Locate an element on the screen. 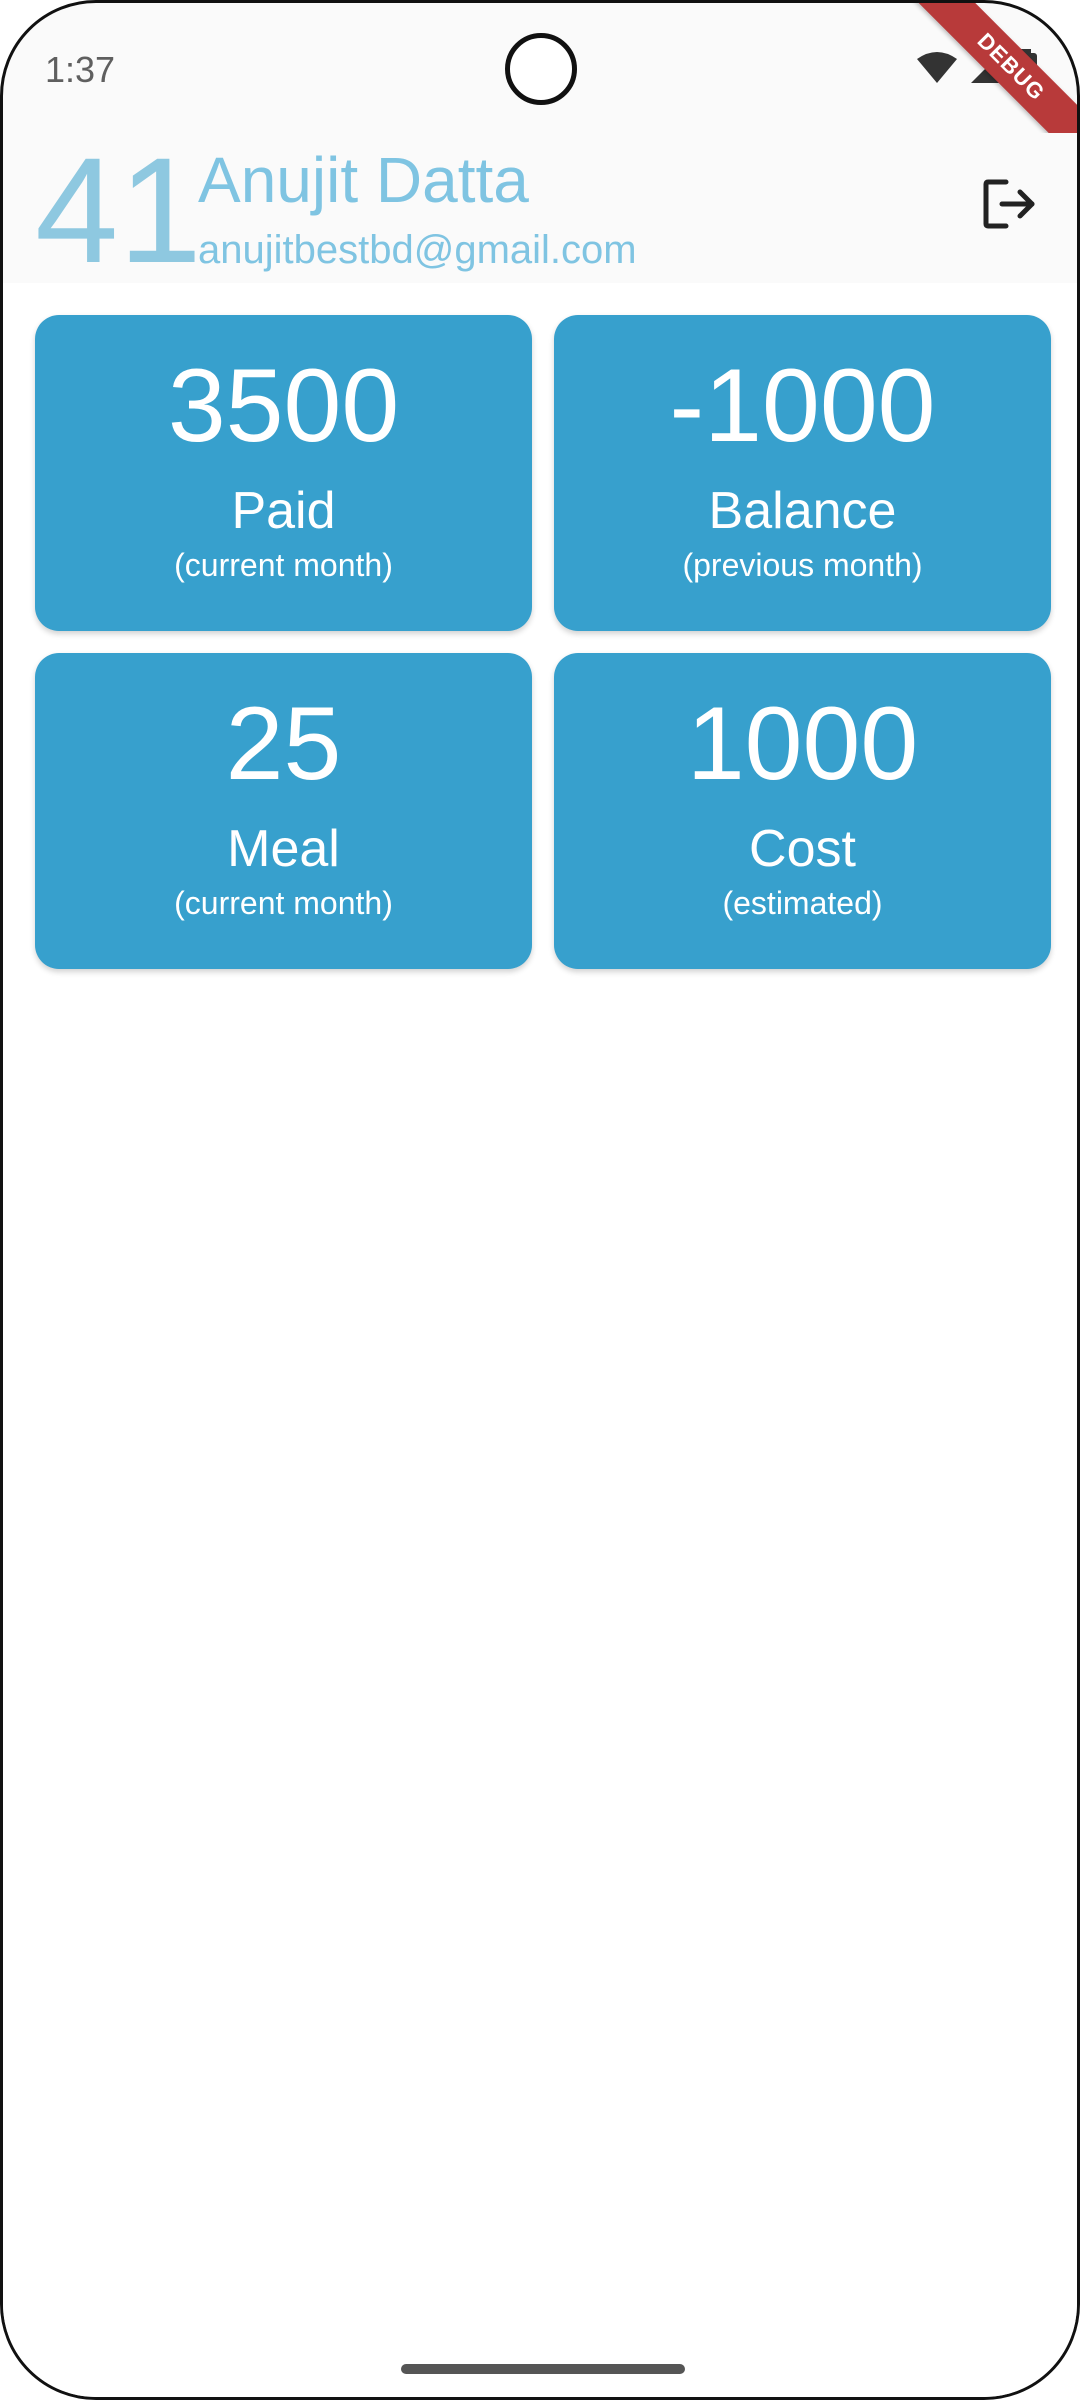 The height and width of the screenshot is (2400, 1080). status-bar: 1:37 DEBUG is located at coordinates (540, 88).